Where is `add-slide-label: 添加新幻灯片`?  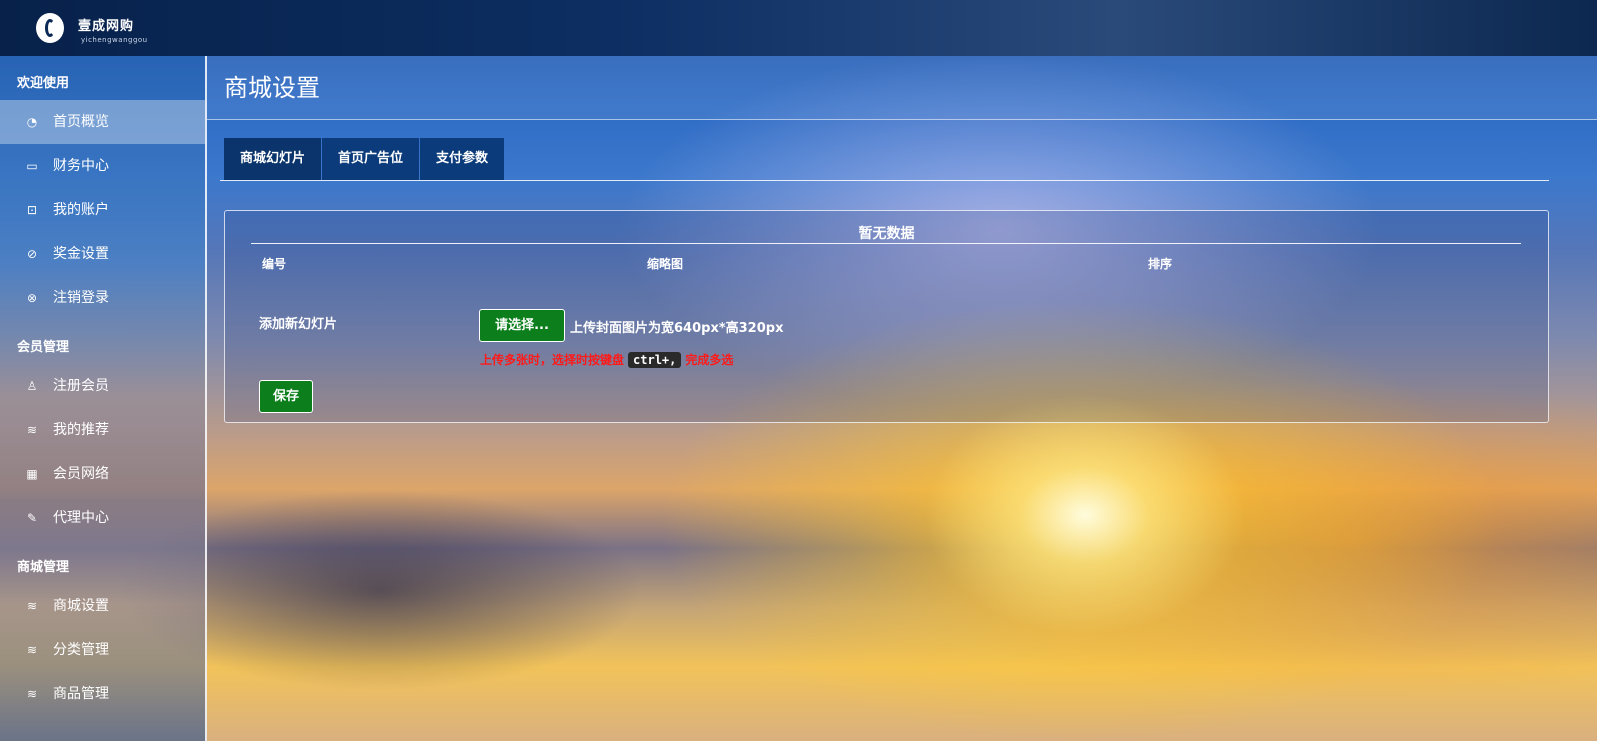
add-slide-label: 添加新幻灯片 is located at coordinates (298, 324).